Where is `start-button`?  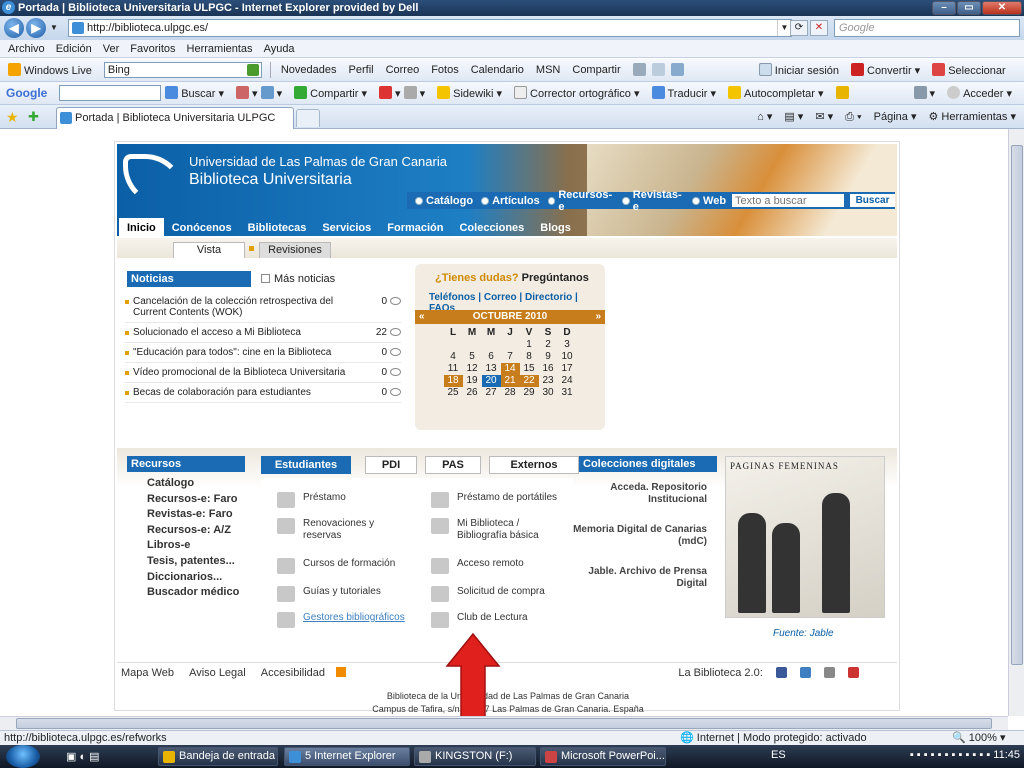
start-button is located at coordinates (23, 756).